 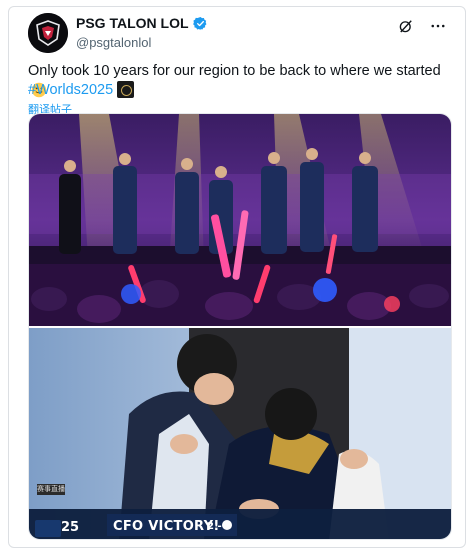 I want to click on hashtag-link: #Worlds2025, so click(x=81, y=89).